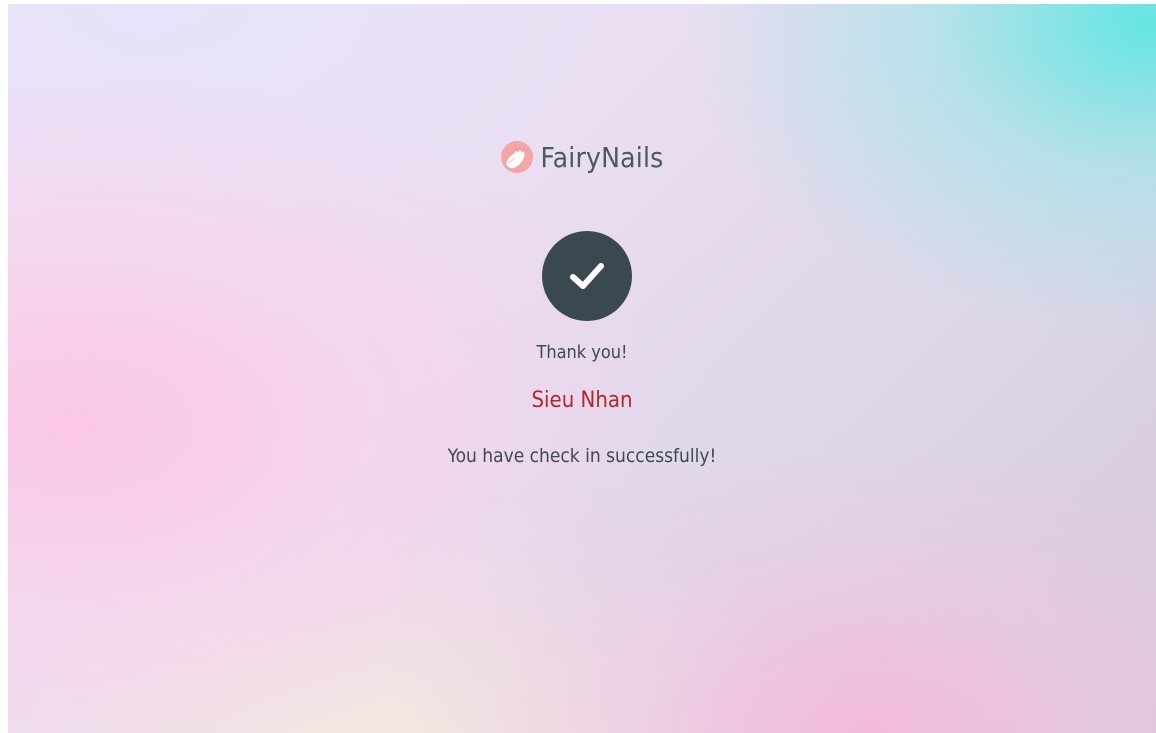 Image resolution: width=1156 pixels, height=733 pixels. What do you see at coordinates (517, 157) in the screenshot?
I see `nail-polish-hand-icon` at bounding box center [517, 157].